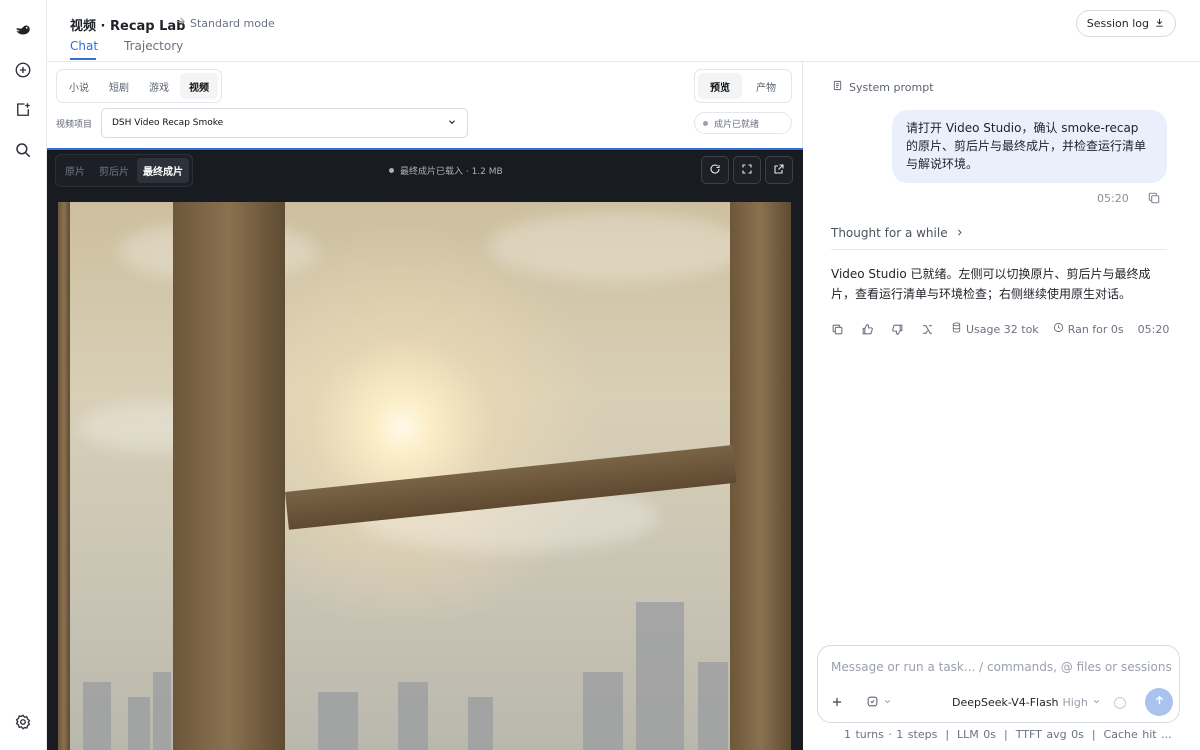 This screenshot has height=750, width=1200. Describe the element at coordinates (889, 233) in the screenshot. I see `thought-label: Thought for a while` at that location.